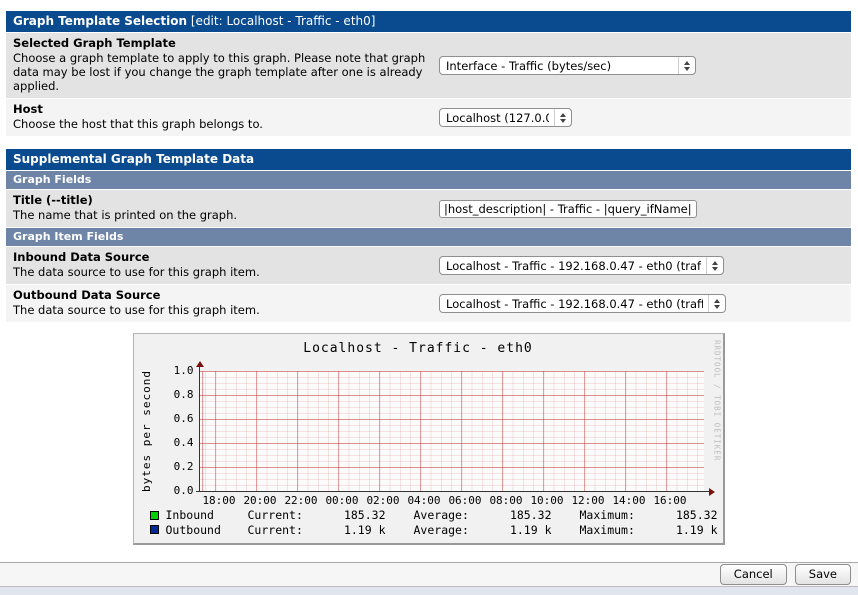 This screenshot has width=858, height=595. I want to click on x-axis-arrow-icon, so click(711, 492).